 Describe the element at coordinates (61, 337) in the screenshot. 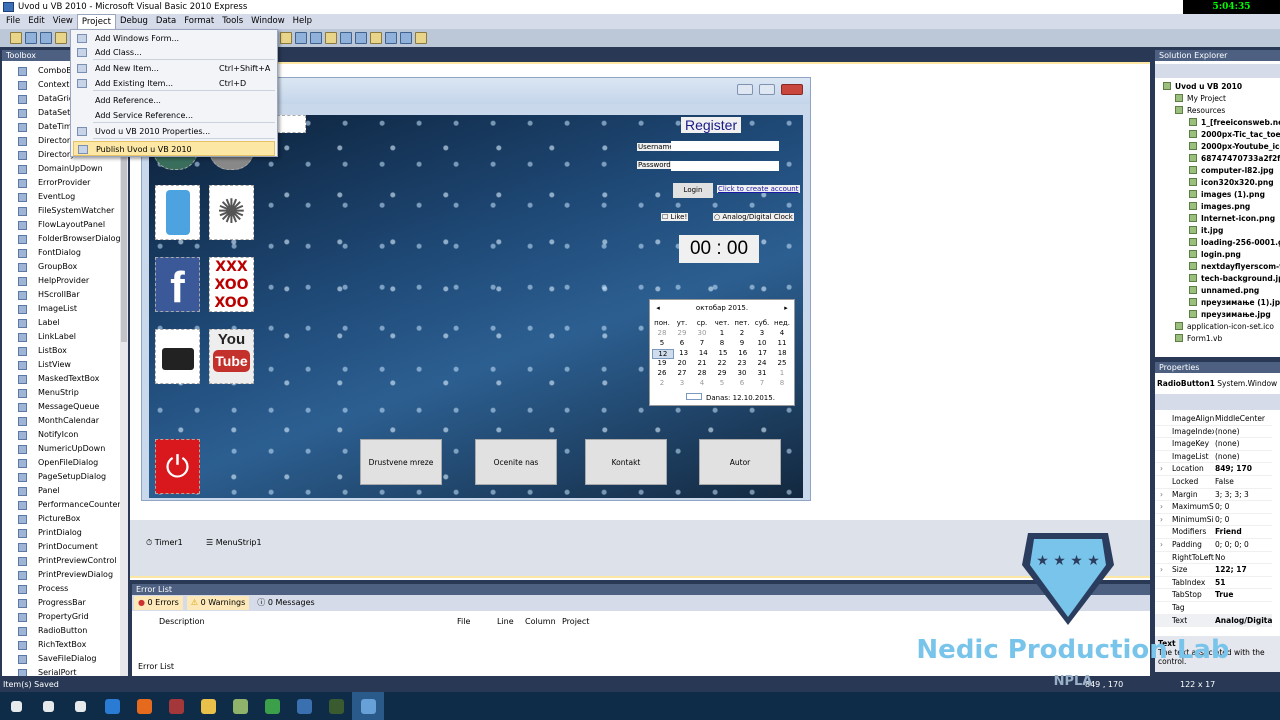

I see `toolbox-item: LinkLabel` at that location.